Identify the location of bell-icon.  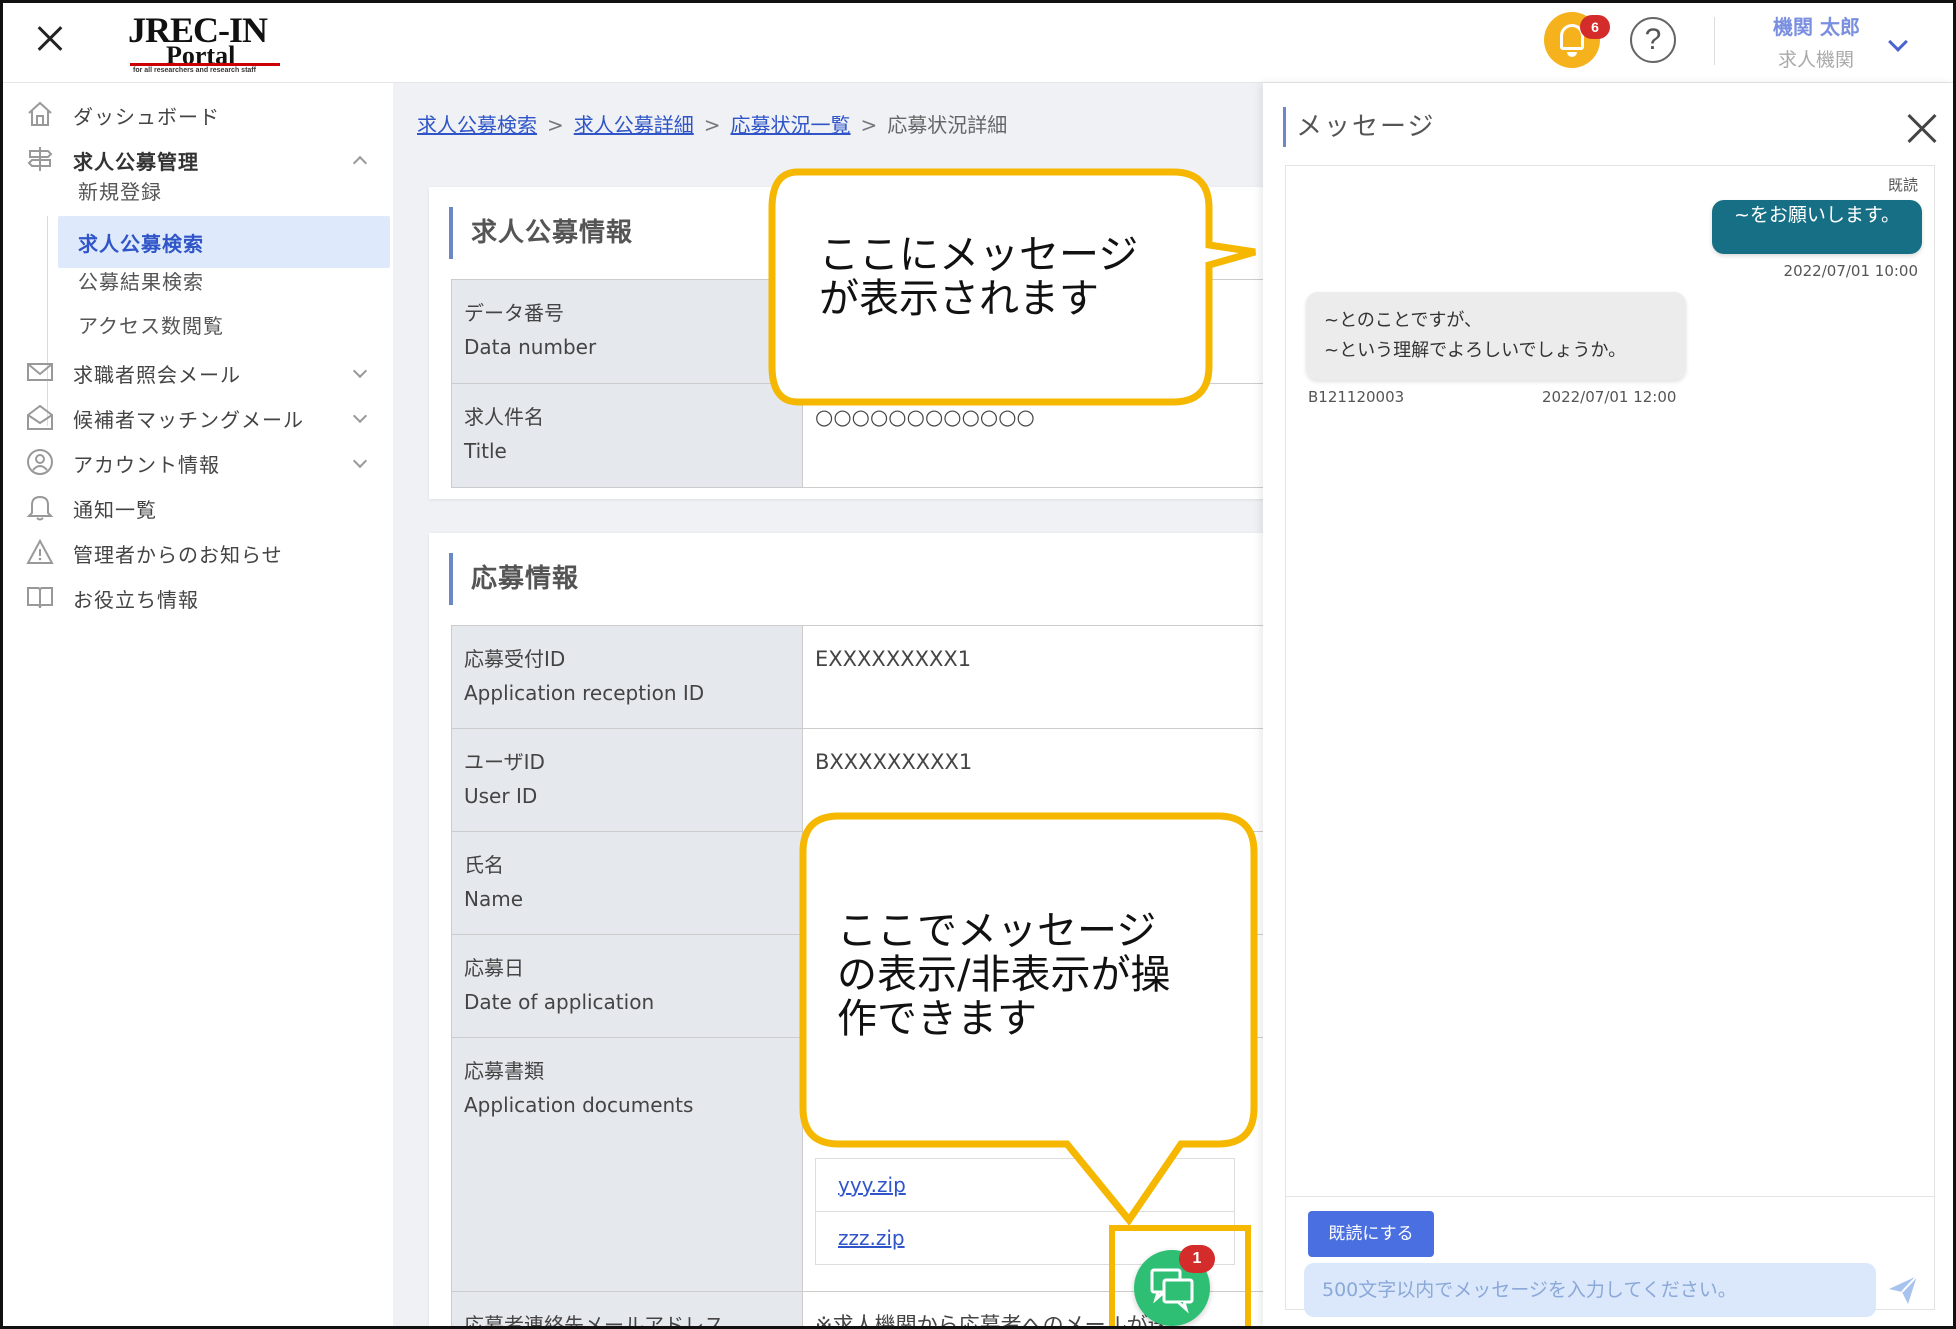
(40, 508).